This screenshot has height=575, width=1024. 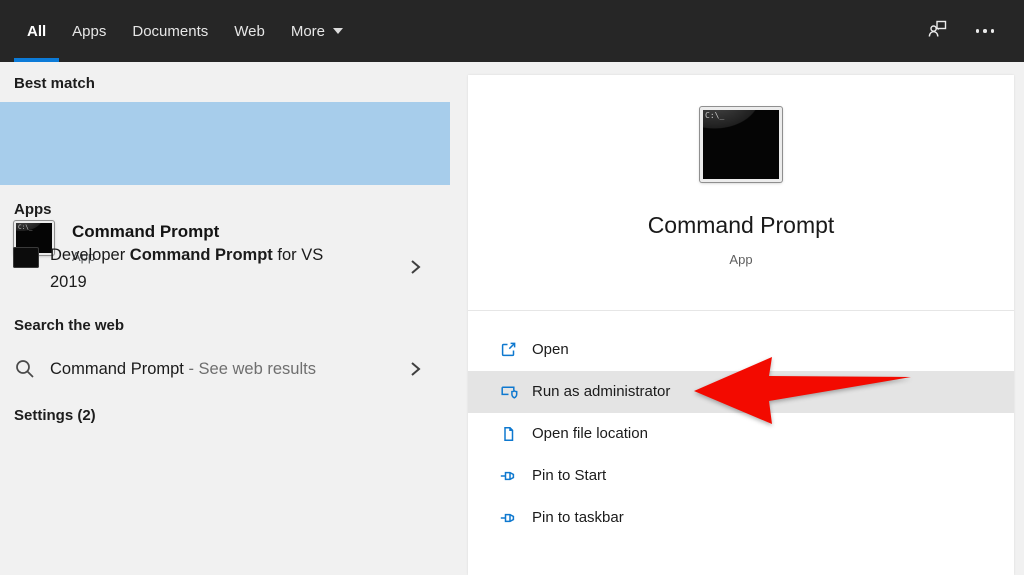 What do you see at coordinates (26, 257) in the screenshot?
I see `command-prompt-icon` at bounding box center [26, 257].